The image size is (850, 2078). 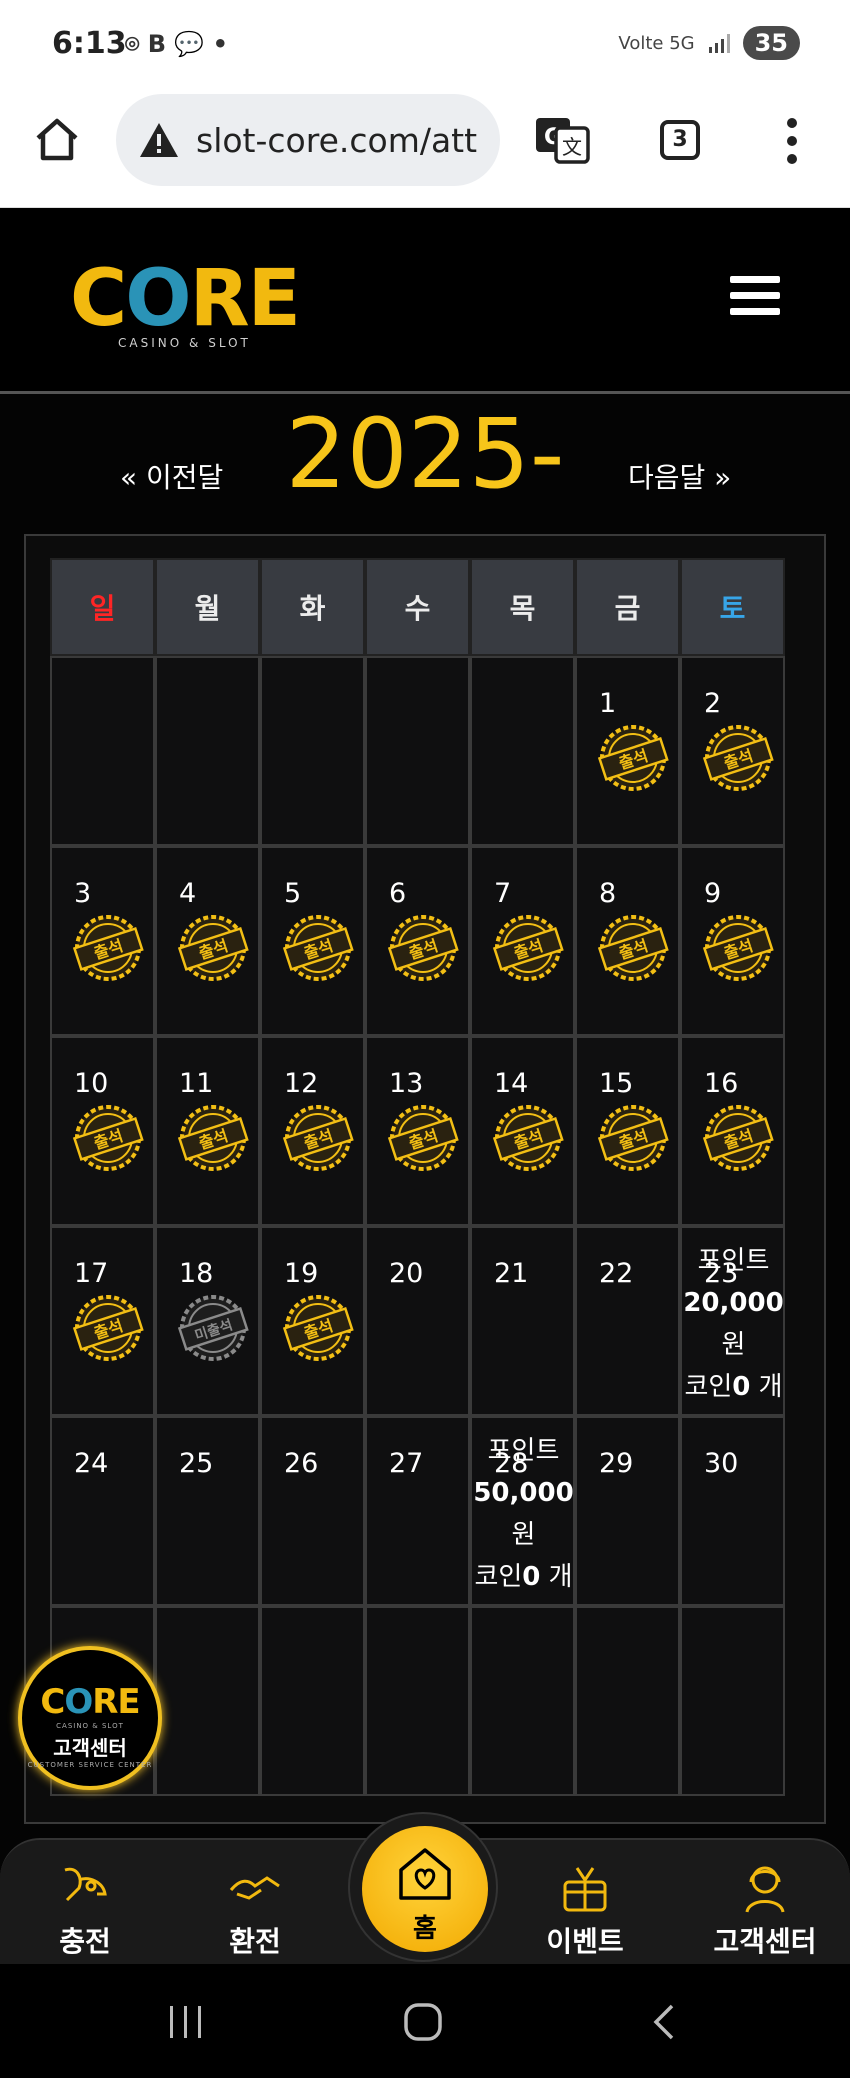 What do you see at coordinates (522, 1321) in the screenshot?
I see `calendar-day-cell: 21` at bounding box center [522, 1321].